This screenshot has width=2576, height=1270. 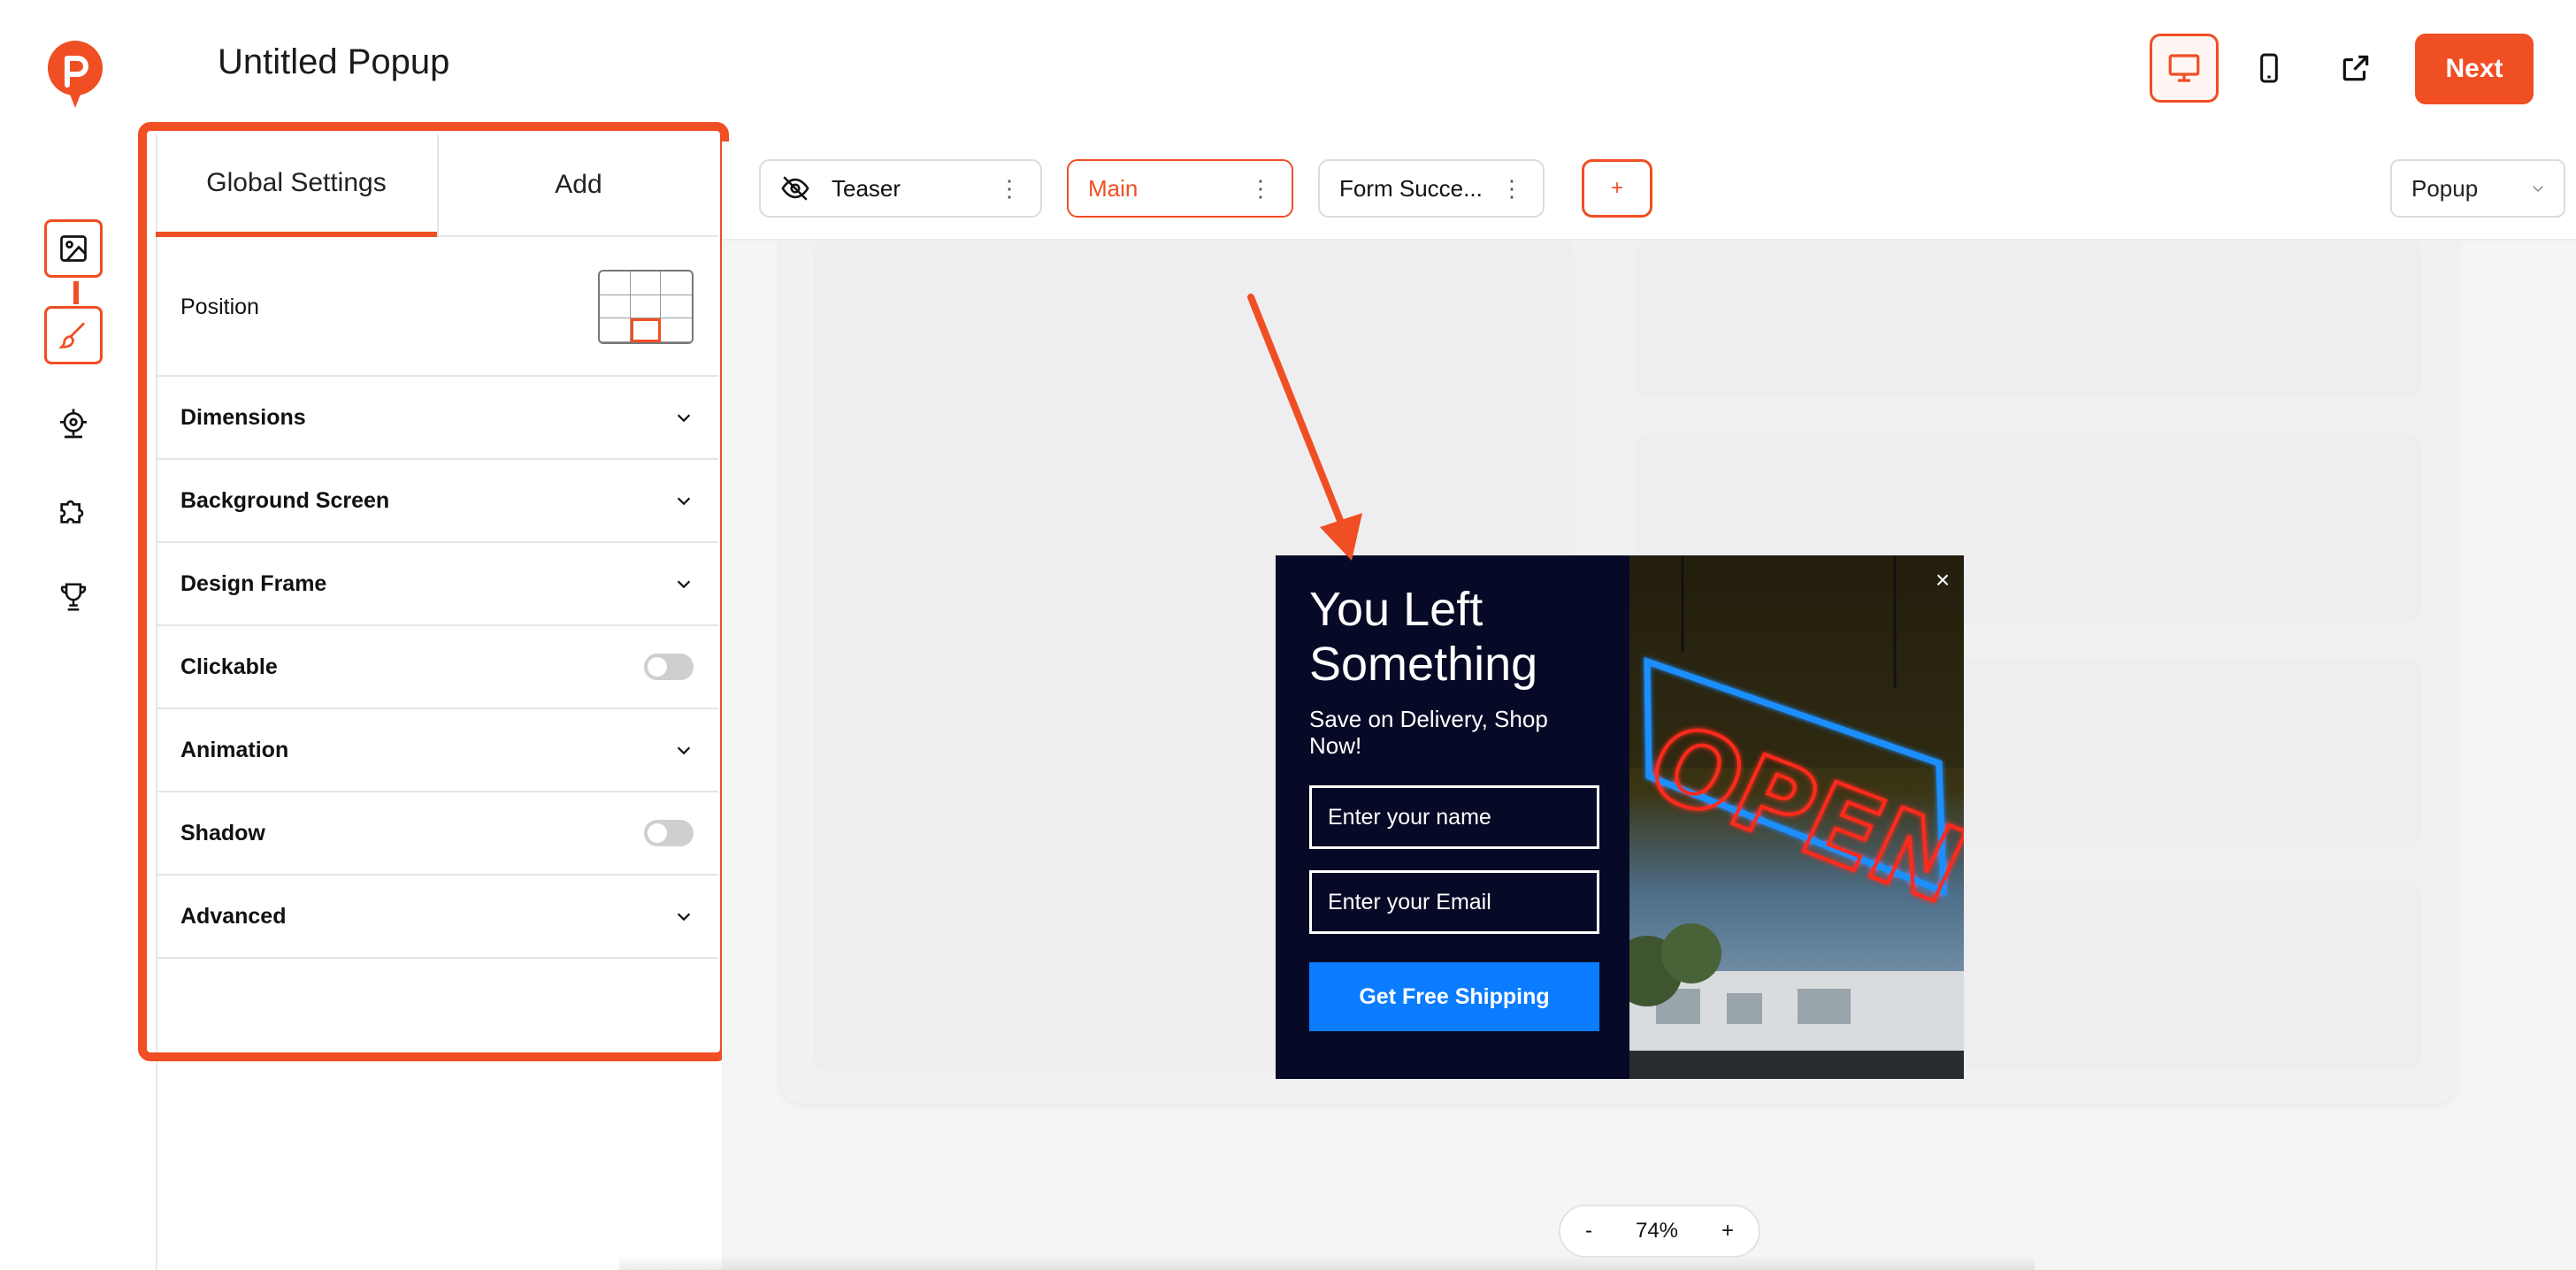 I want to click on rail-goals-button, so click(x=73, y=597).